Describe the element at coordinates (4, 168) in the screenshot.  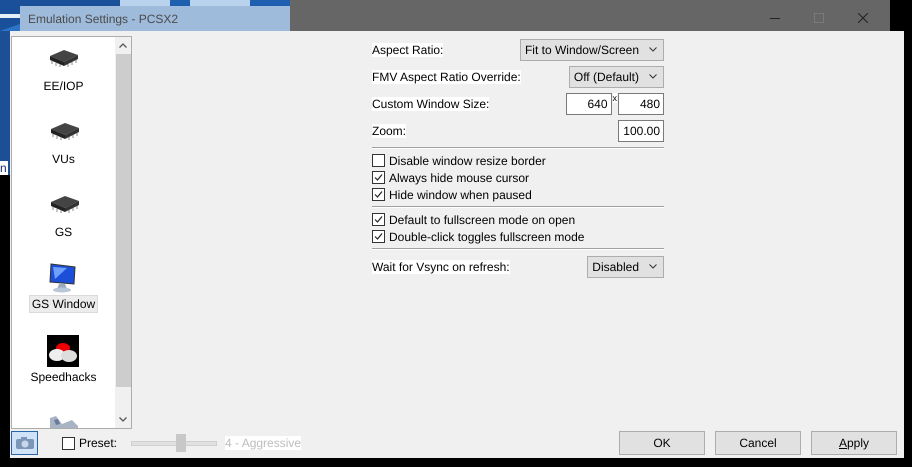
I see `window-edge-text: n` at that location.